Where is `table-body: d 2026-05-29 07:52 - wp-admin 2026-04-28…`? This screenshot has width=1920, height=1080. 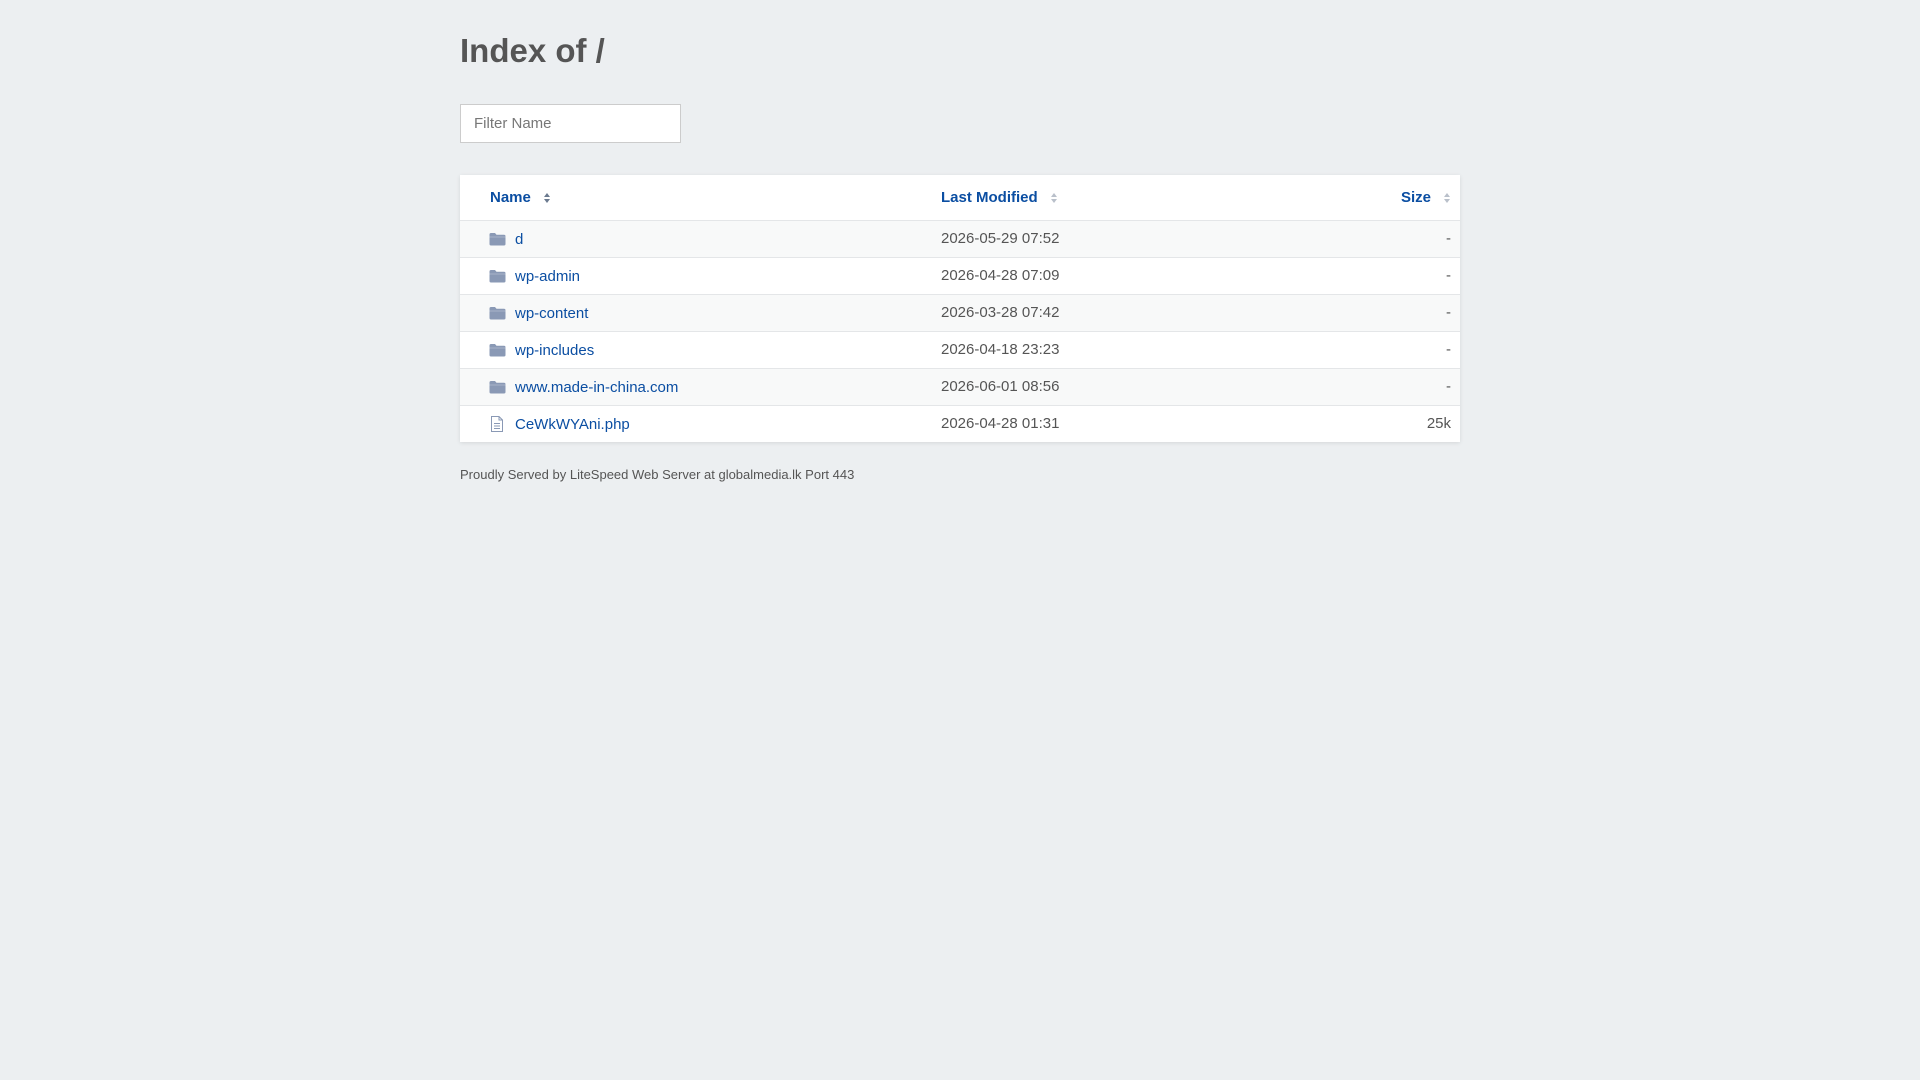
table-body: d 2026-05-29 07:52 - wp-admin 2026-04-28… is located at coordinates (960, 331).